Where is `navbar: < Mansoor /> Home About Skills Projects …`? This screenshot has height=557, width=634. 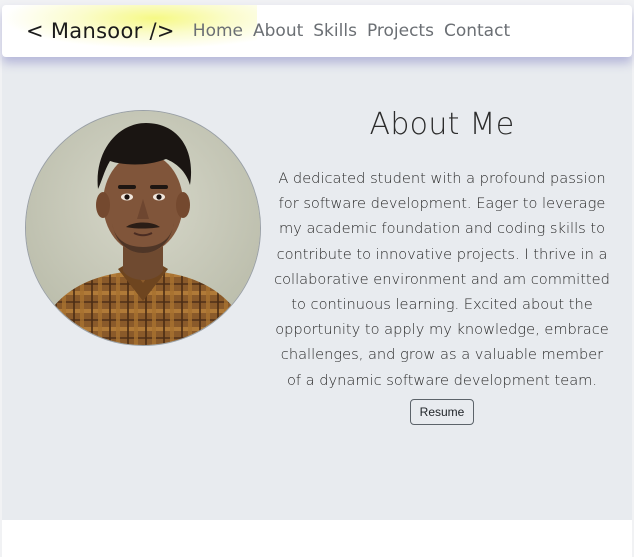
navbar: < Mansoor /> Home About Skills Projects … is located at coordinates (317, 31).